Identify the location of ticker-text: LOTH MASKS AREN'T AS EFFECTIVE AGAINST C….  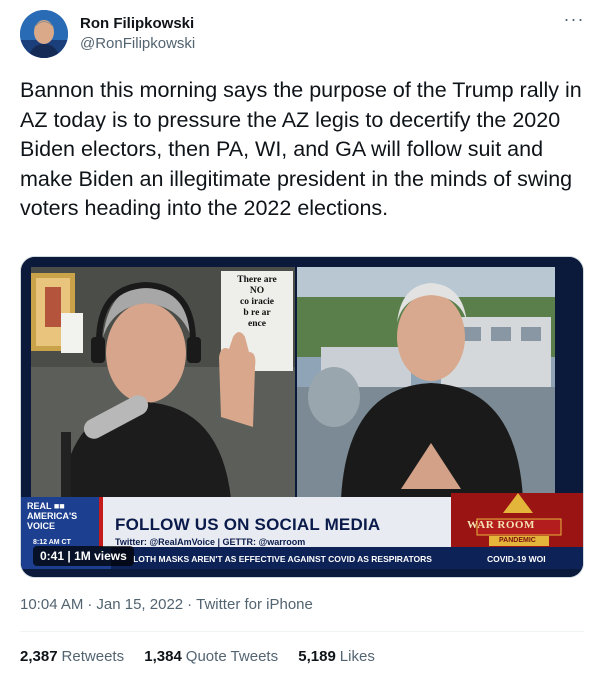
(282, 559).